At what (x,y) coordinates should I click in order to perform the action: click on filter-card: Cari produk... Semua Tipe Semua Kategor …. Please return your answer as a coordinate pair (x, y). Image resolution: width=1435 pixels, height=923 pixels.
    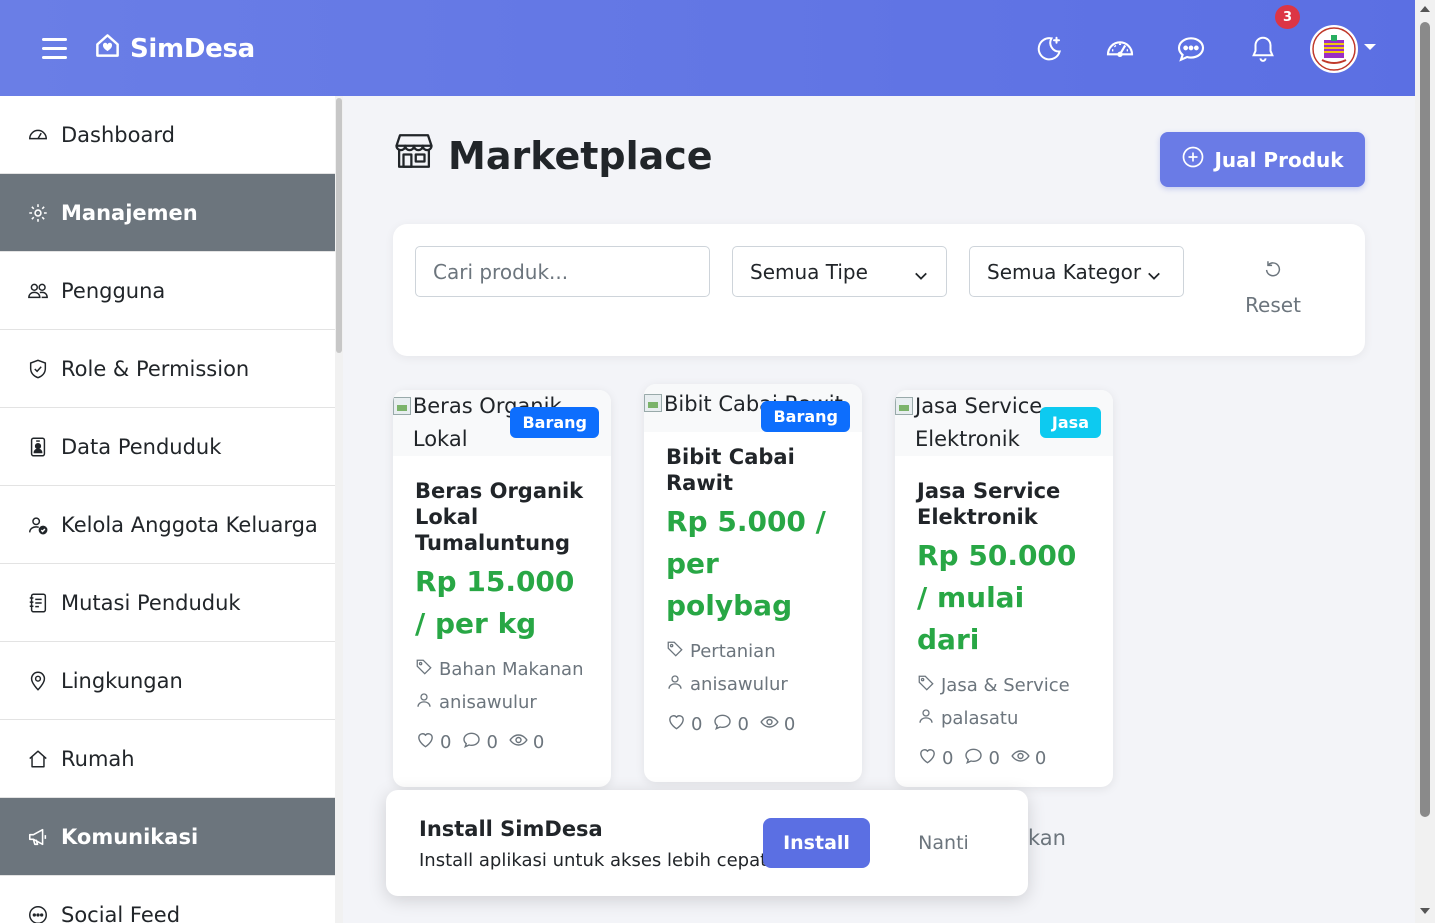
    Looking at the image, I should click on (879, 290).